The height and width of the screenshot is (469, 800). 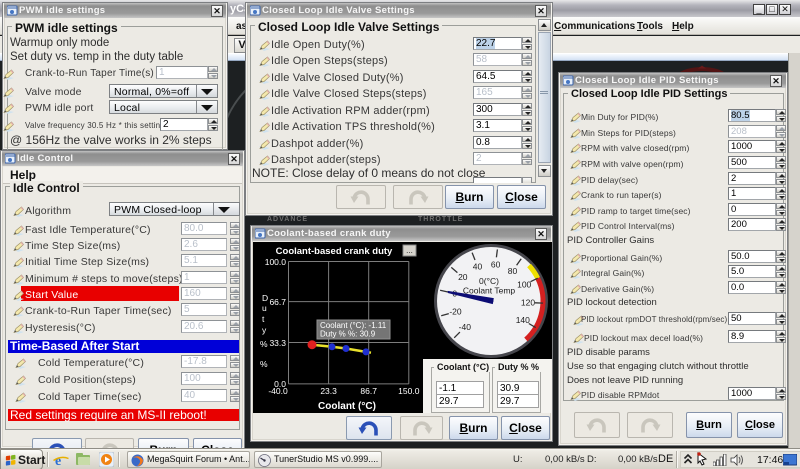 I want to click on svg-text: 23.3, so click(x=328, y=391).